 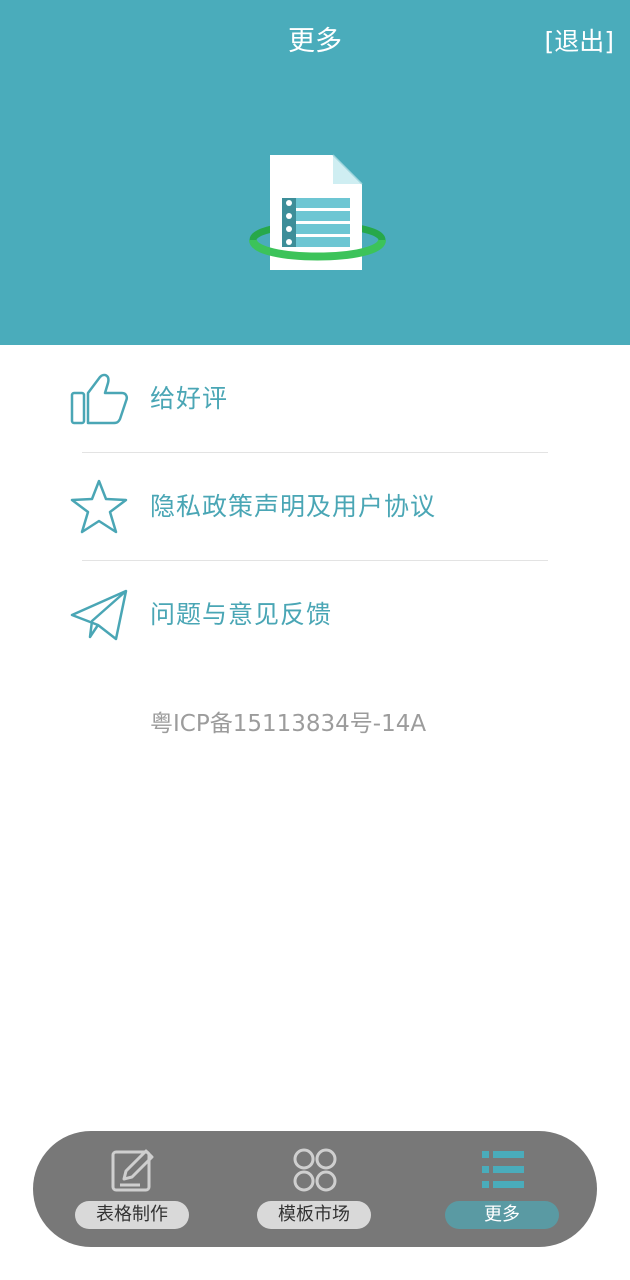 I want to click on spreadsheet-logo-icon, so click(x=317, y=212).